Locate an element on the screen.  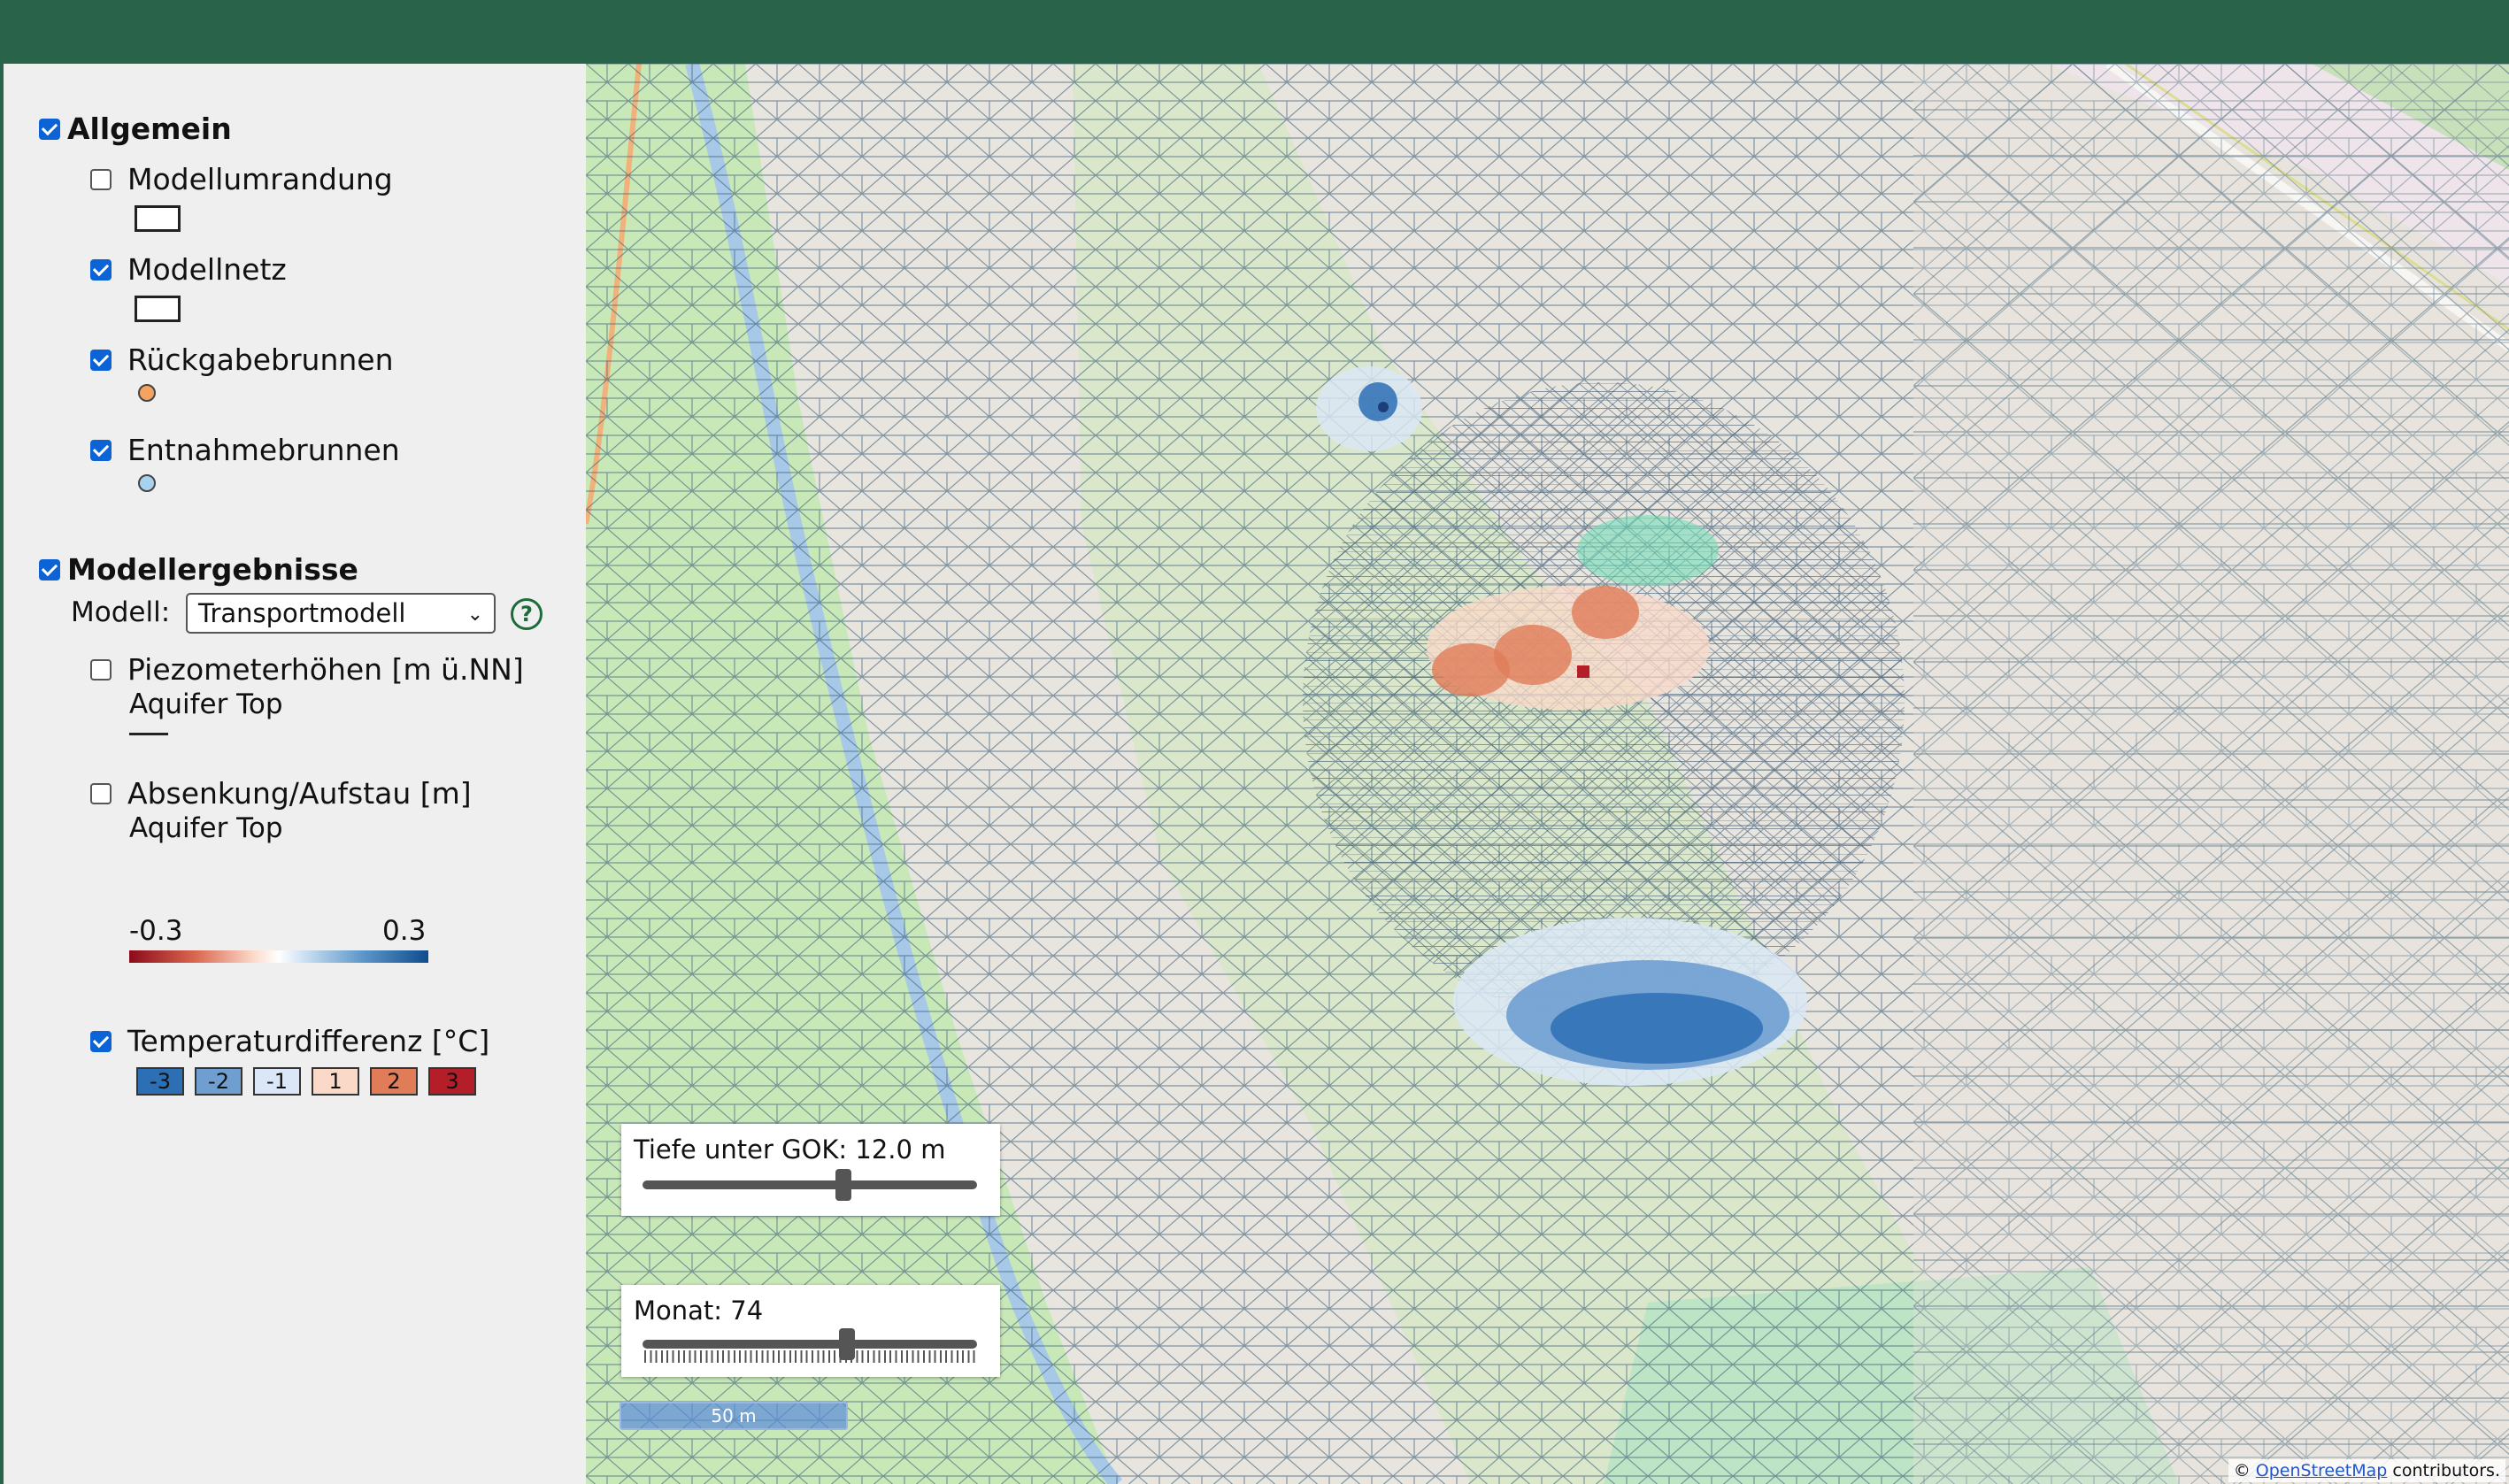
month-label: Monat: 74 is located at coordinates (699, 1311).